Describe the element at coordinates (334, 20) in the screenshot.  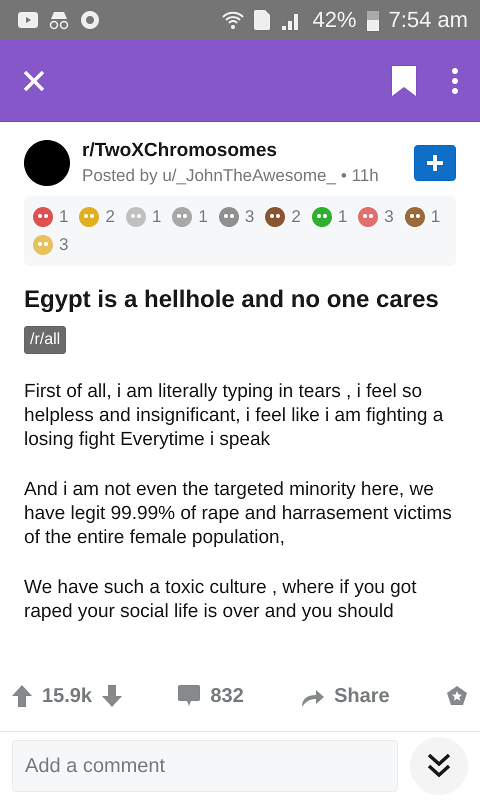
I see `battery-percent: 42%` at that location.